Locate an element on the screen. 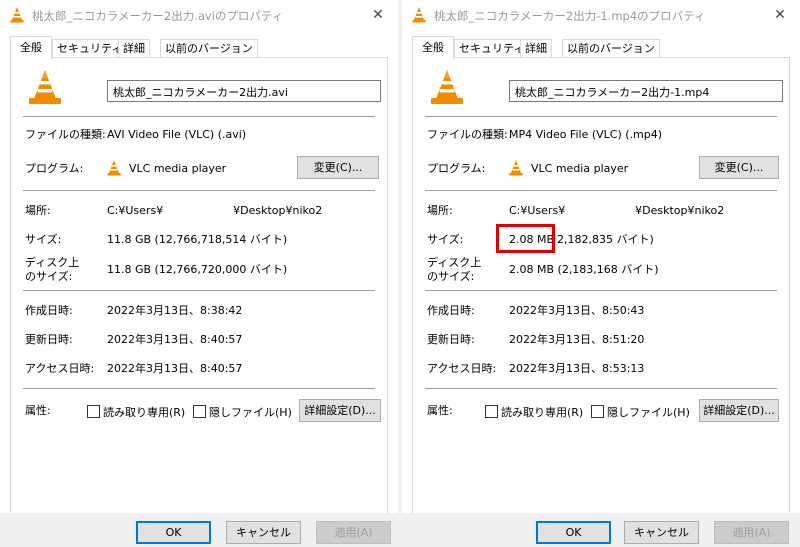 The image size is (800, 547). file-type-value: MP4 Video File (VLC) (.mp4) is located at coordinates (586, 134).